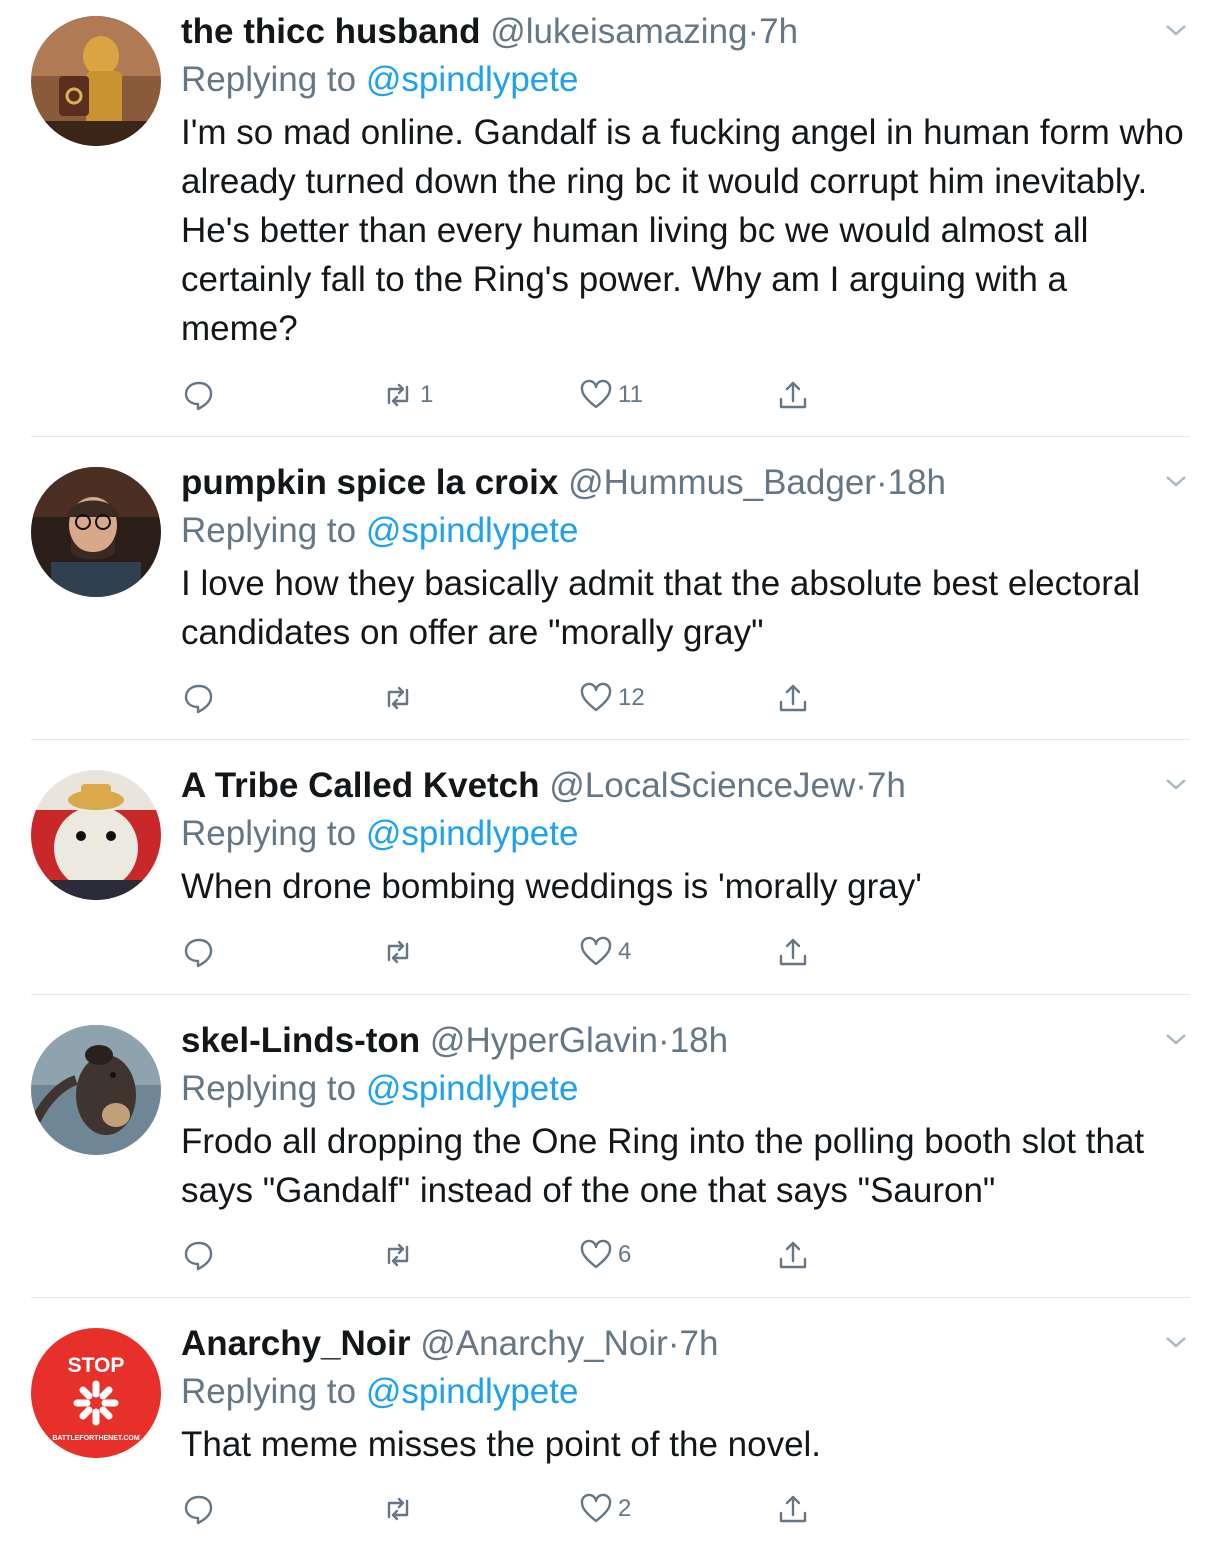 The image size is (1212, 1551). What do you see at coordinates (330, 31) in the screenshot?
I see `display-name: the thicc husband` at bounding box center [330, 31].